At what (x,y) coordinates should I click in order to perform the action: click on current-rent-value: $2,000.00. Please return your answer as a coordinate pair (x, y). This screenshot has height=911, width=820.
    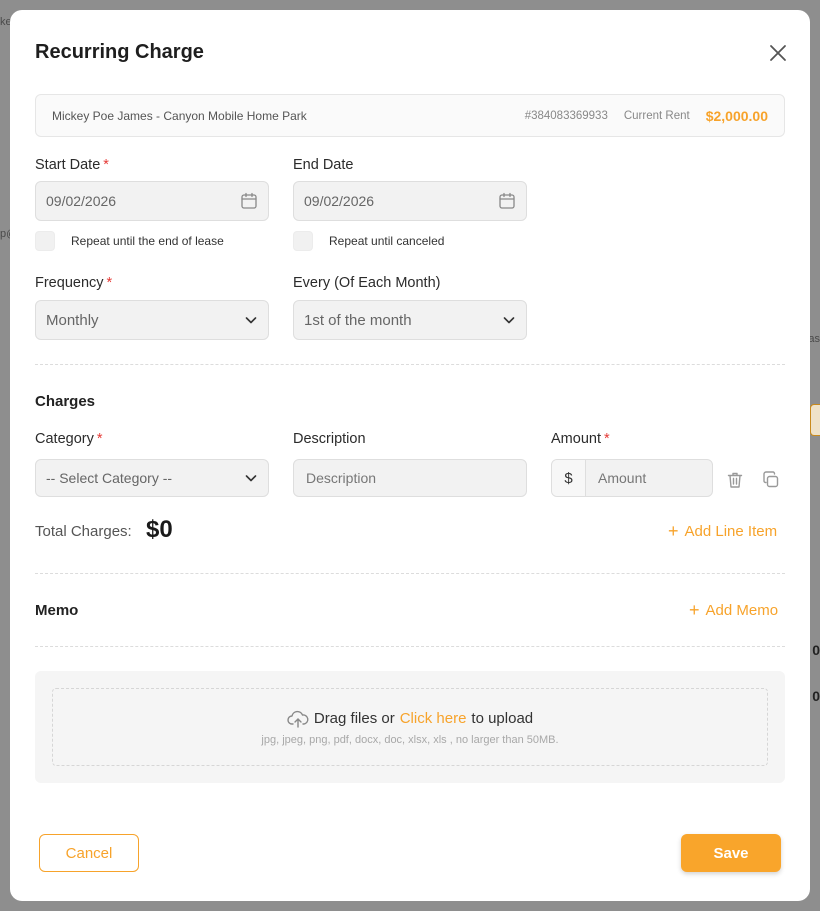
    Looking at the image, I should click on (736, 115).